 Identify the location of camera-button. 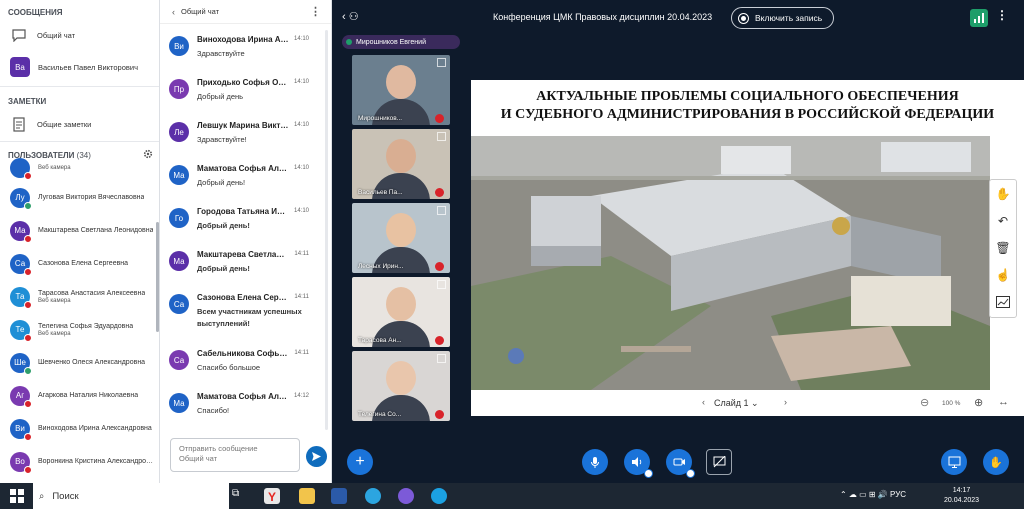
(680, 463).